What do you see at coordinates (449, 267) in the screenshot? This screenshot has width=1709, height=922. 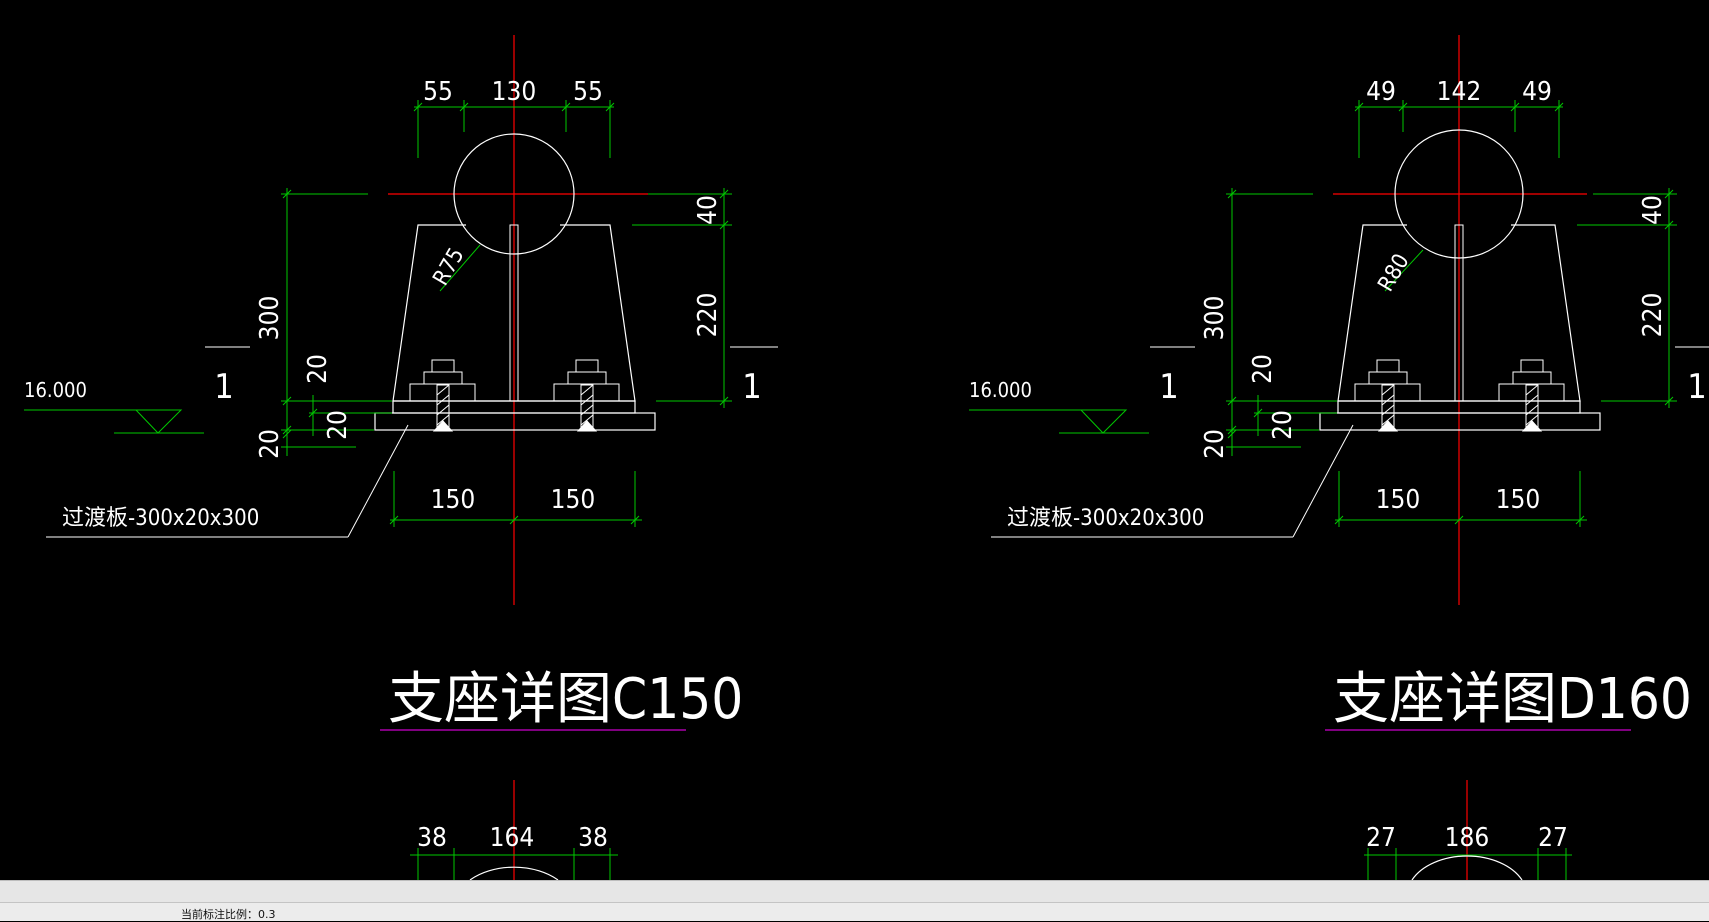 I see `dim-radius: R75` at bounding box center [449, 267].